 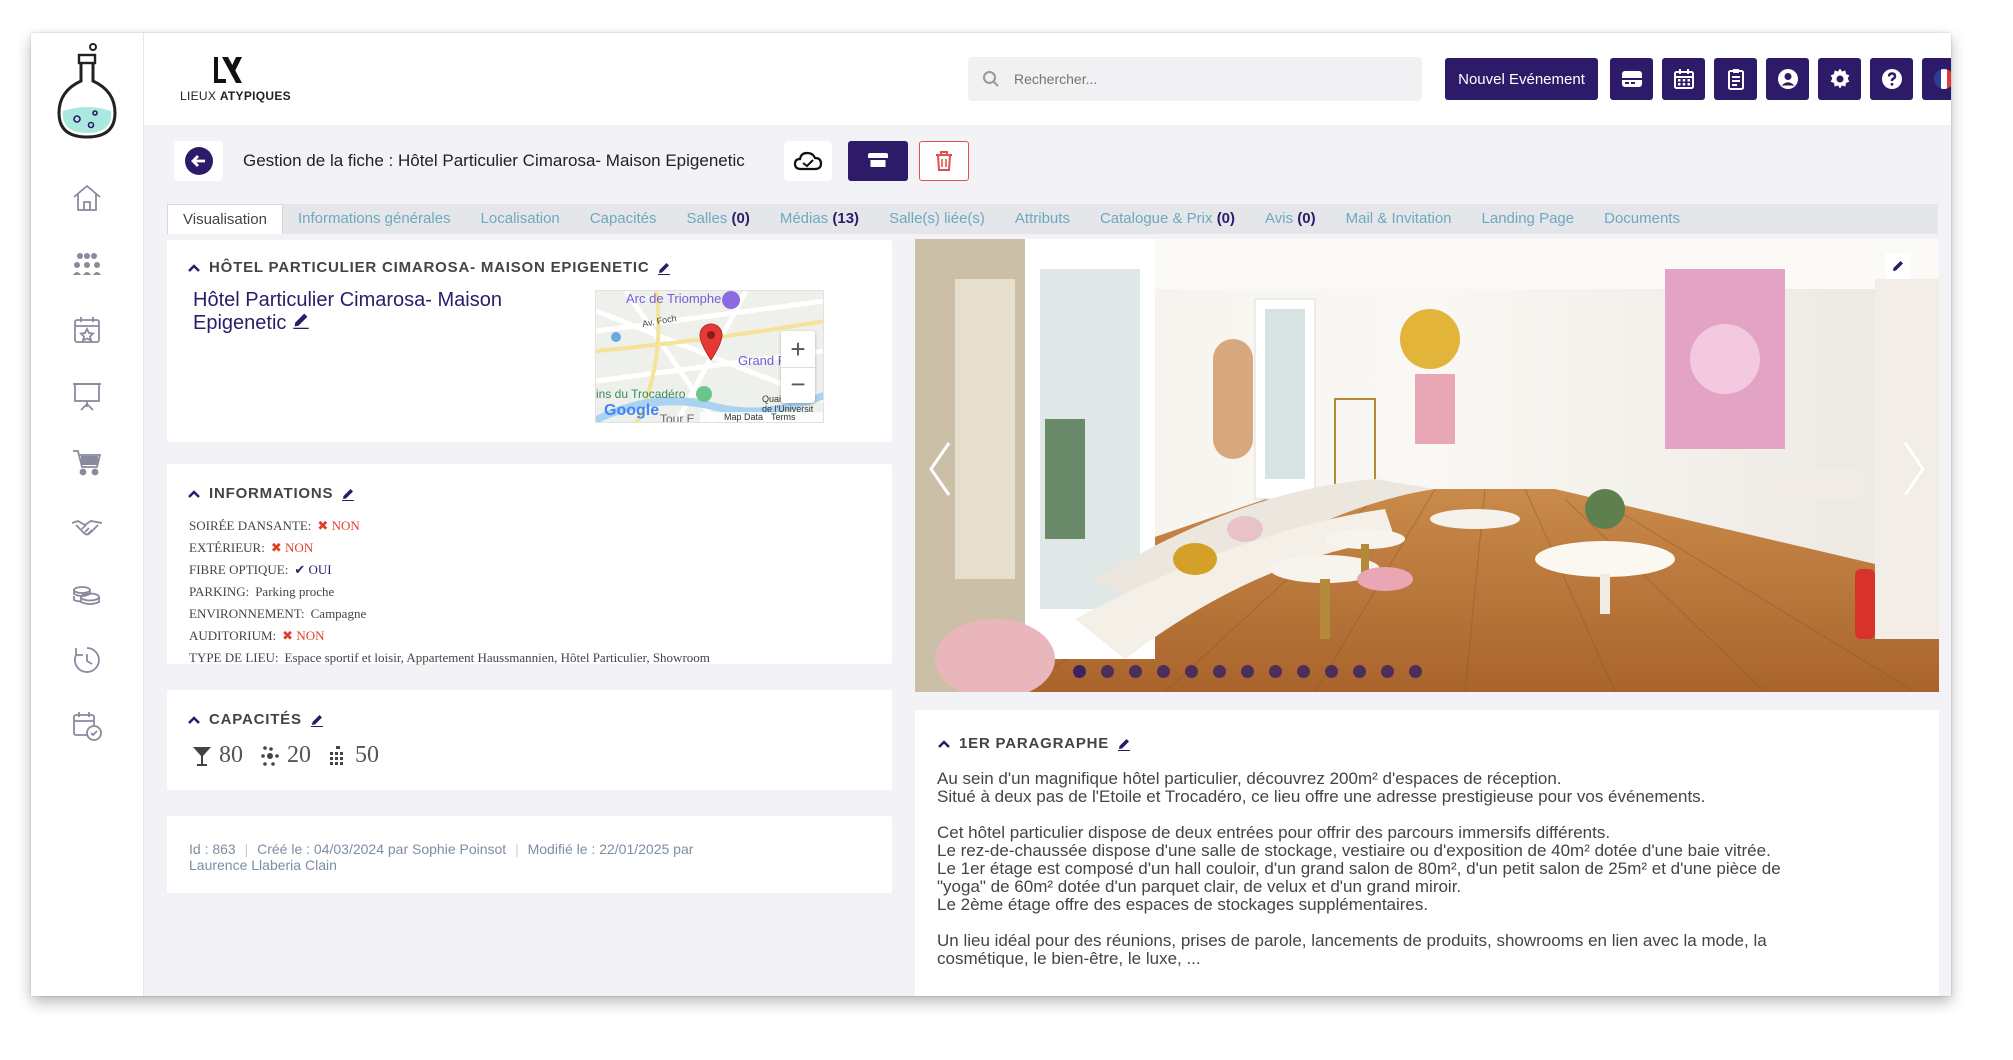 What do you see at coordinates (87, 594) in the screenshot?
I see `coins-icon` at bounding box center [87, 594].